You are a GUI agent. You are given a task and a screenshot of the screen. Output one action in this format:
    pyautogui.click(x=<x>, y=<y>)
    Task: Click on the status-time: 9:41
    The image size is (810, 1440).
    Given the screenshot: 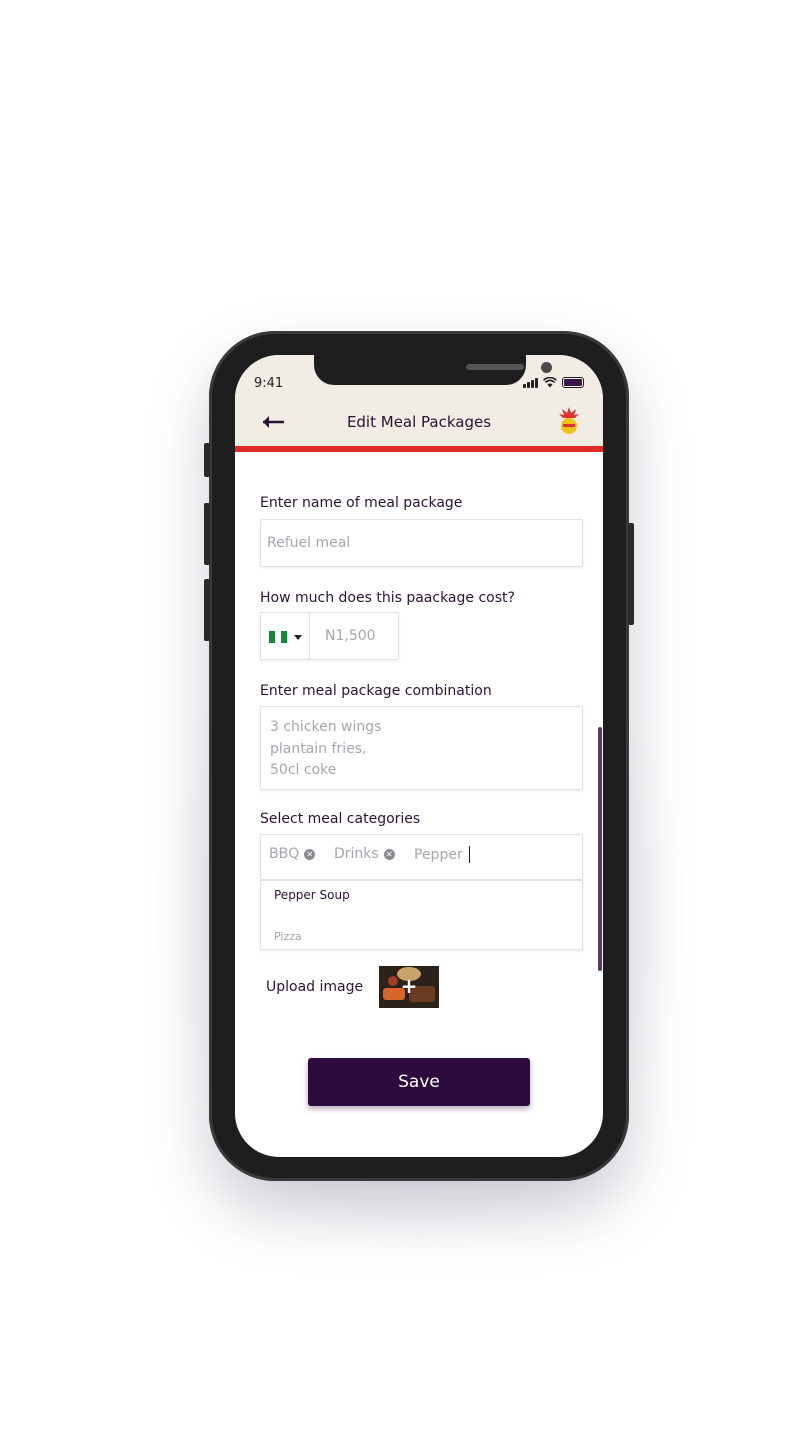 What is the action you would take?
    pyautogui.click(x=269, y=383)
    